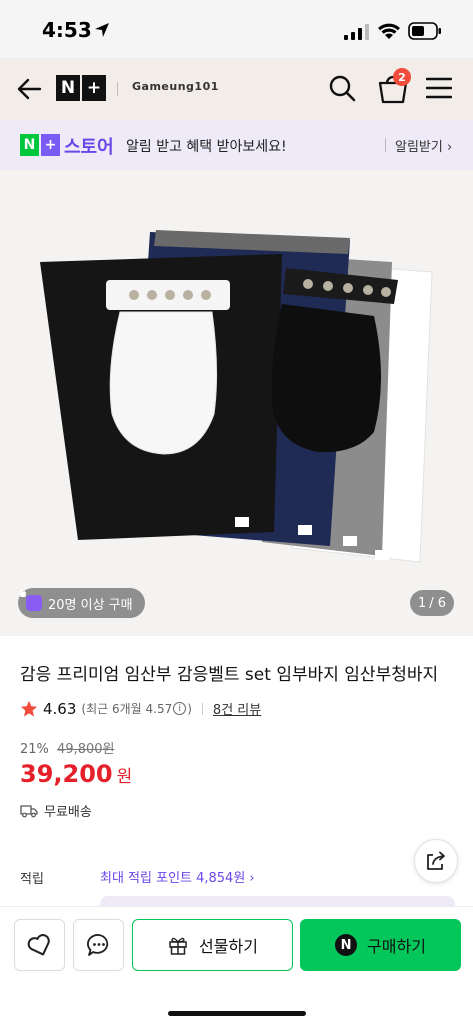  Describe the element at coordinates (385, 145) in the screenshot. I see `banner-divider` at that location.